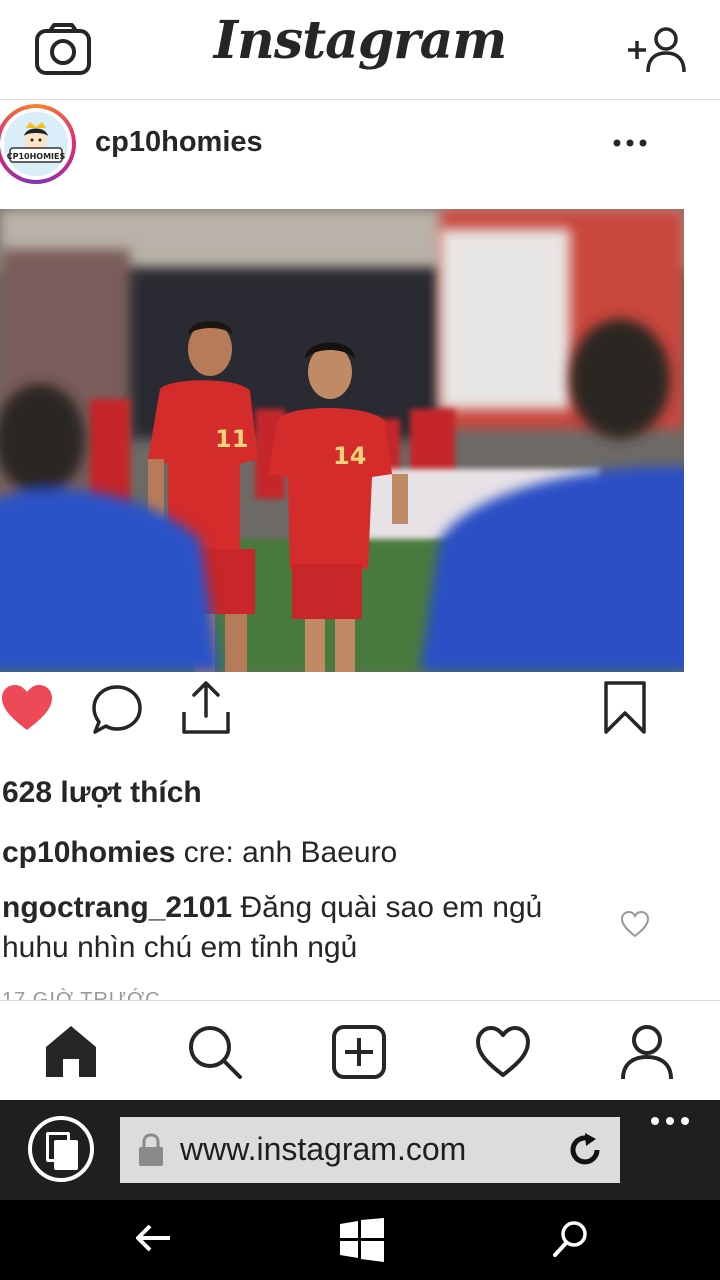  Describe the element at coordinates (571, 1238) in the screenshot. I see `search-icon-system` at that location.